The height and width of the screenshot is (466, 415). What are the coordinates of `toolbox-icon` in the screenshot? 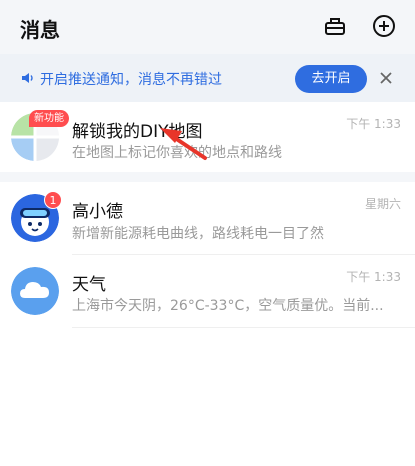 It's located at (335, 26).